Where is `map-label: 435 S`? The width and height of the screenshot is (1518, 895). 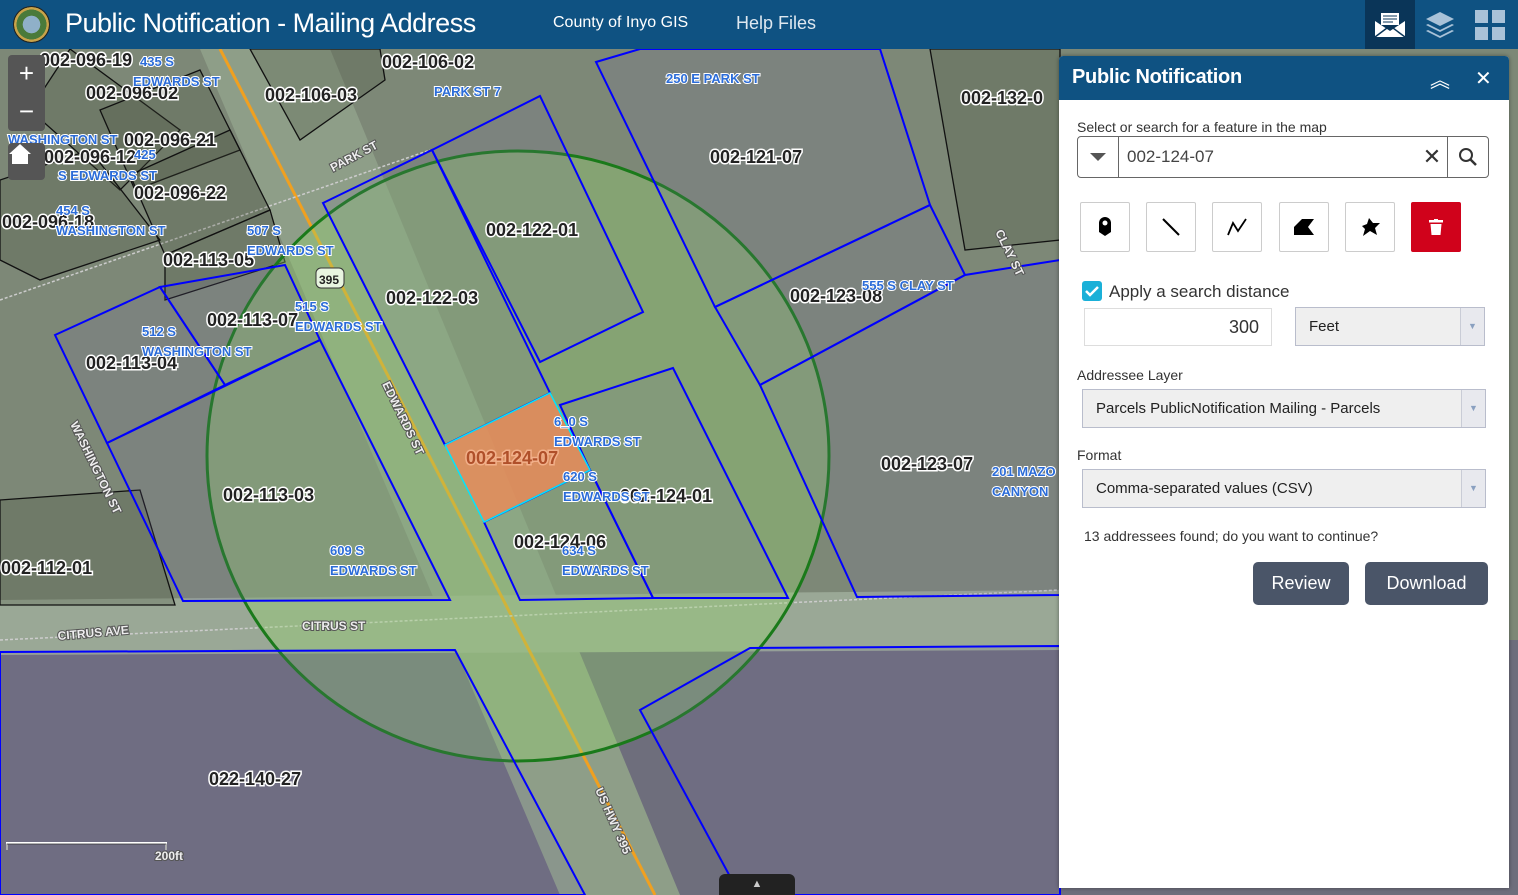
map-label: 435 S is located at coordinates (157, 61).